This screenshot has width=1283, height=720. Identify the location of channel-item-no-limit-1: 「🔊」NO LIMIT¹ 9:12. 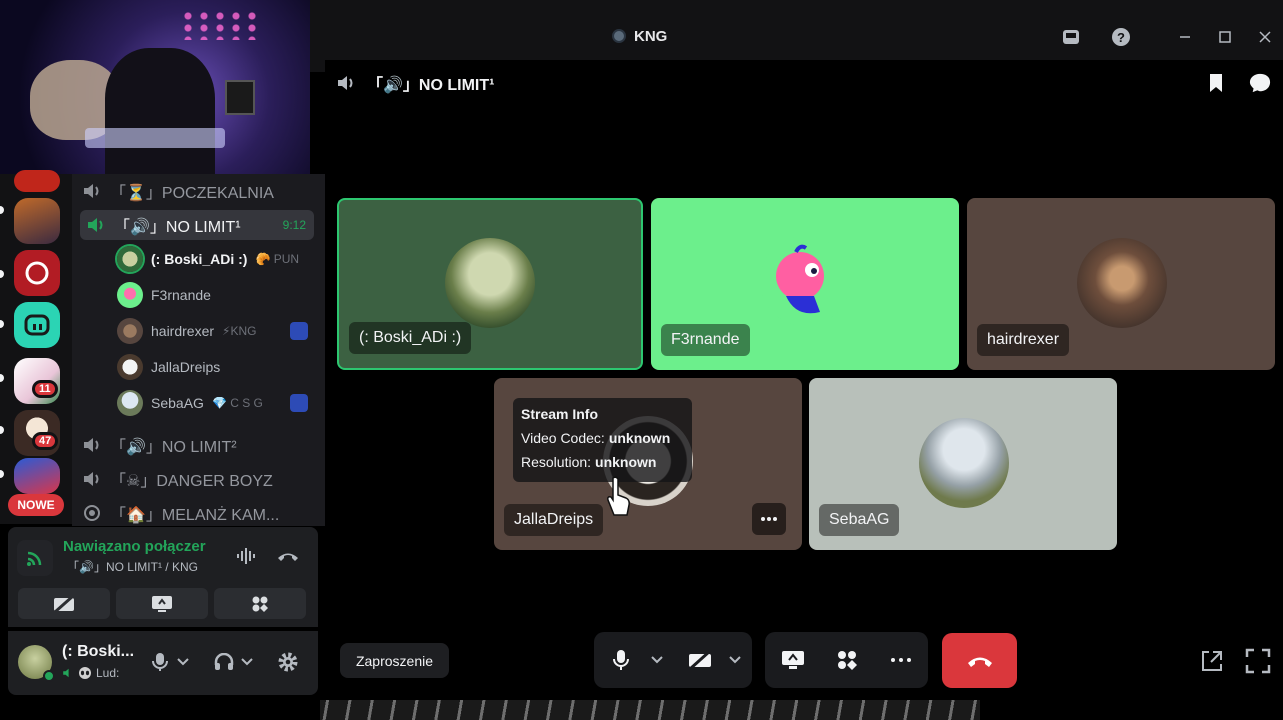
(197, 225).